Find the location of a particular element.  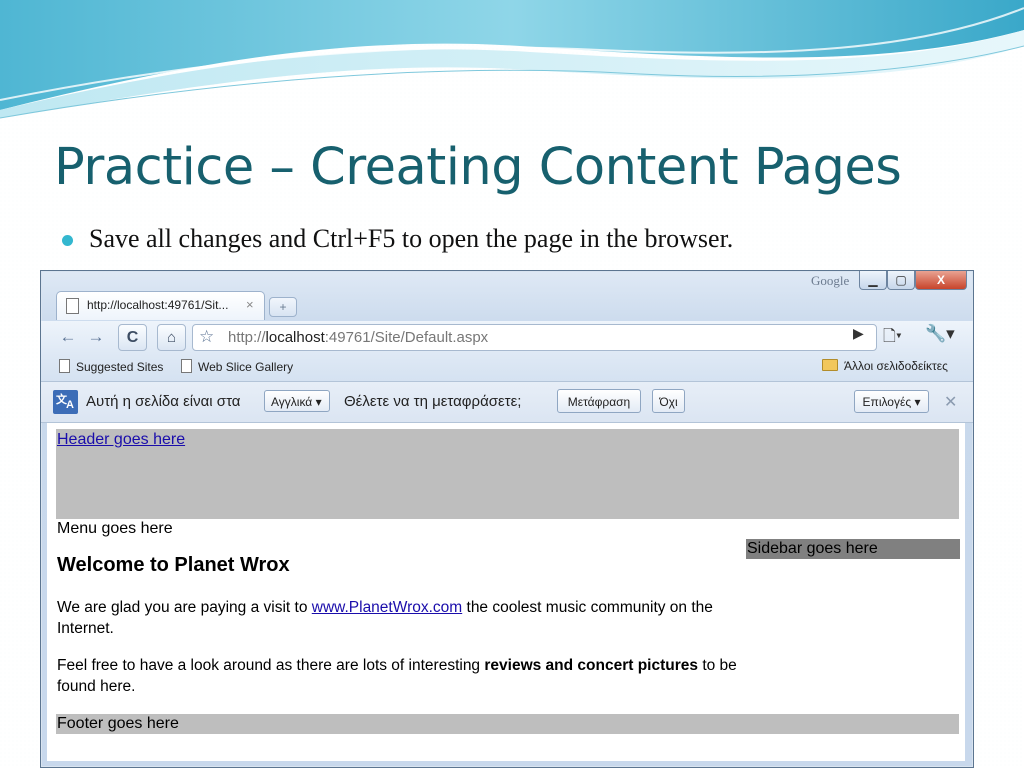

translate-icon: 文A is located at coordinates (65, 402).